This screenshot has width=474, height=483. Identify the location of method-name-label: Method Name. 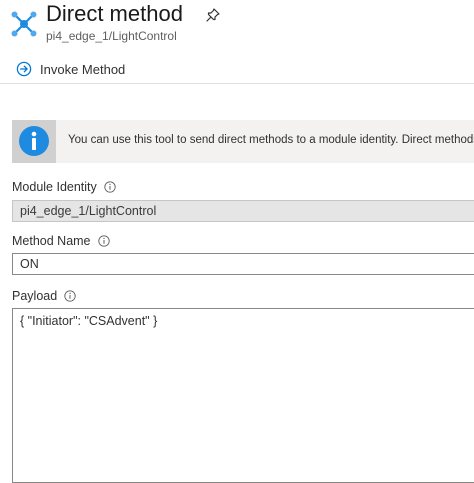
(61, 241).